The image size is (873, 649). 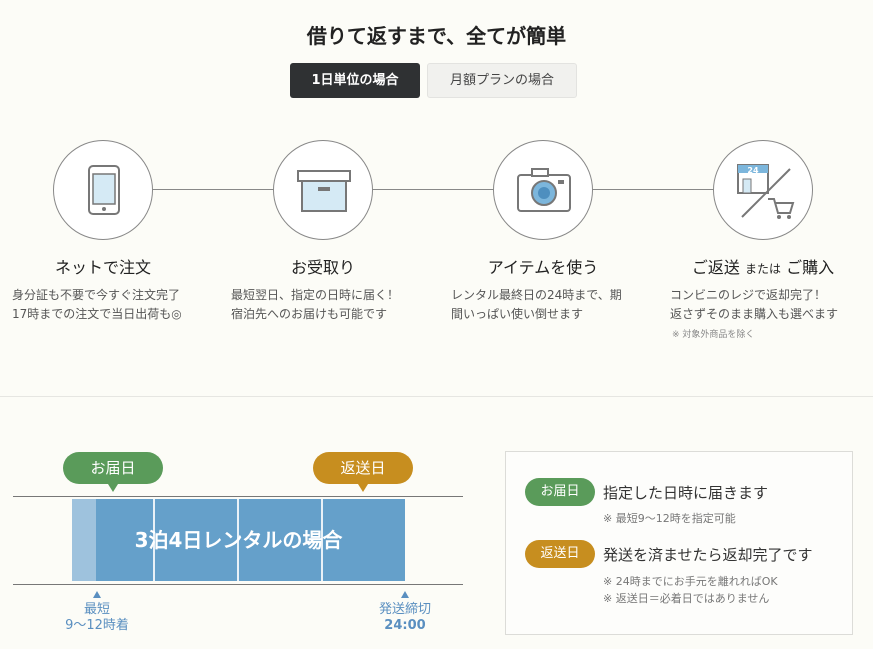 What do you see at coordinates (708, 555) in the screenshot?
I see `return-text: 発送を済ませたら返却完了です` at bounding box center [708, 555].